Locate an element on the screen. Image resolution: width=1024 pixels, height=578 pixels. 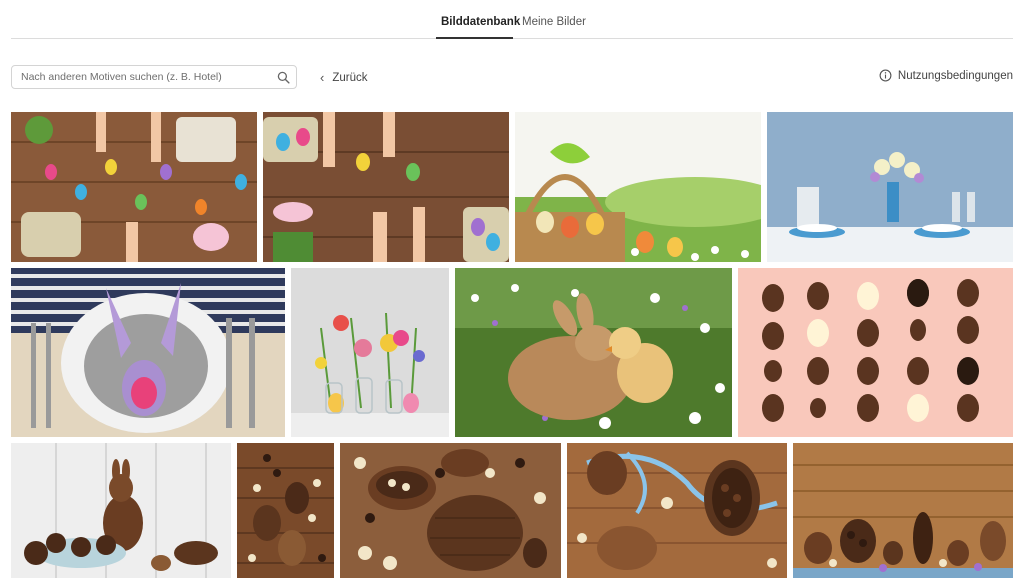
chocolate-eggs-wood-photo is located at coordinates (285, 510).